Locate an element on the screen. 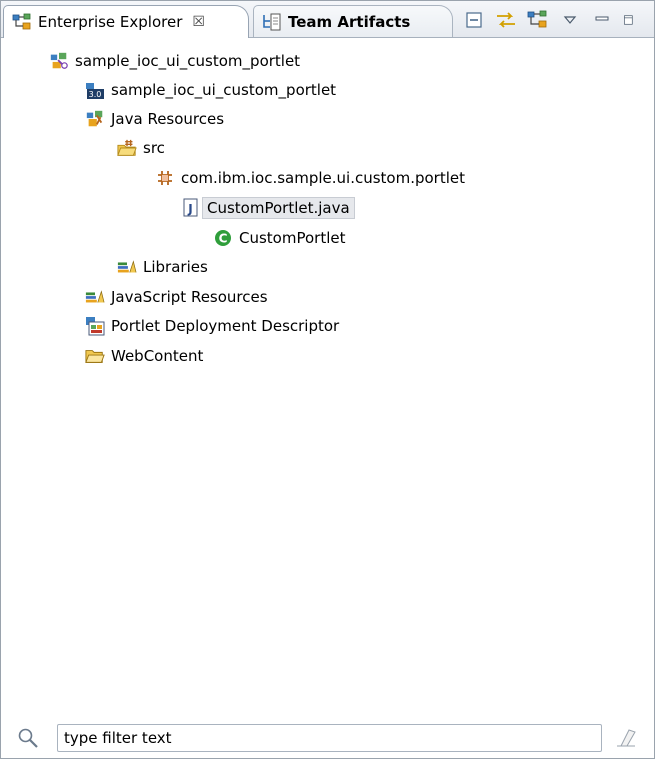 The image size is (655, 759). java-file-icon: J is located at coordinates (191, 208).